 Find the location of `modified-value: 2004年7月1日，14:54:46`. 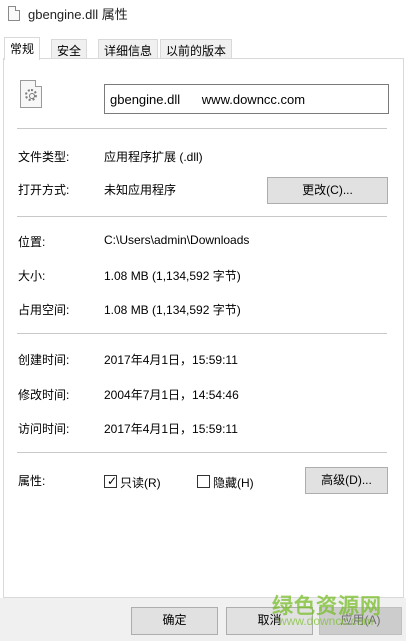

modified-value: 2004年7月1日，14:54:46 is located at coordinates (171, 395).